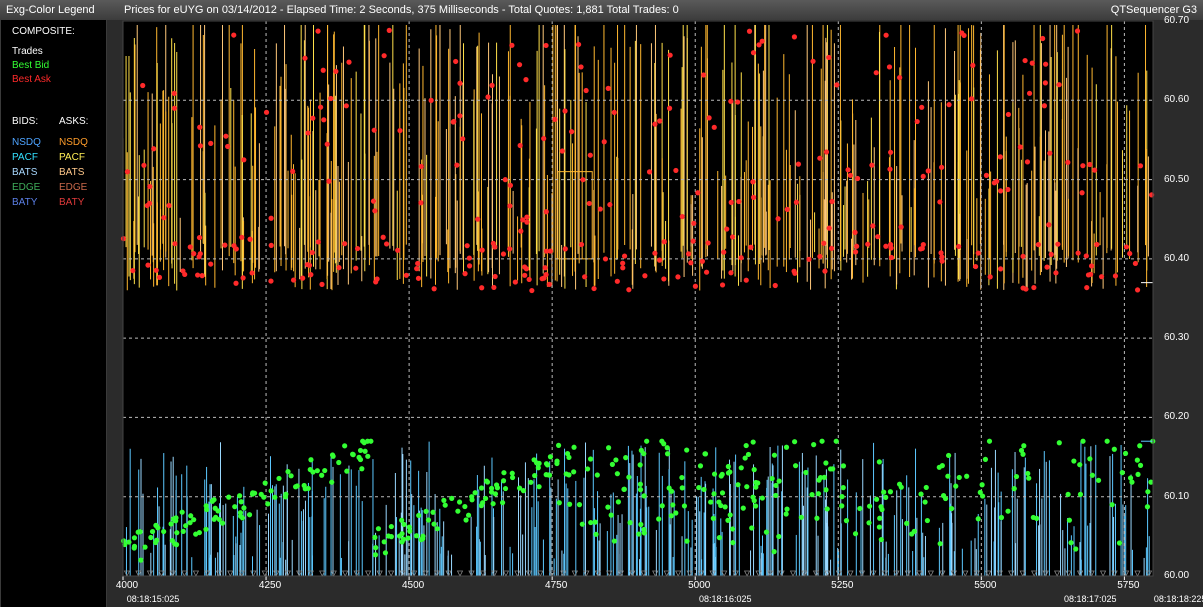 The image size is (1203, 607). What do you see at coordinates (153, 599) in the screenshot?
I see `time-tick-label: 08:18:15:025` at bounding box center [153, 599].